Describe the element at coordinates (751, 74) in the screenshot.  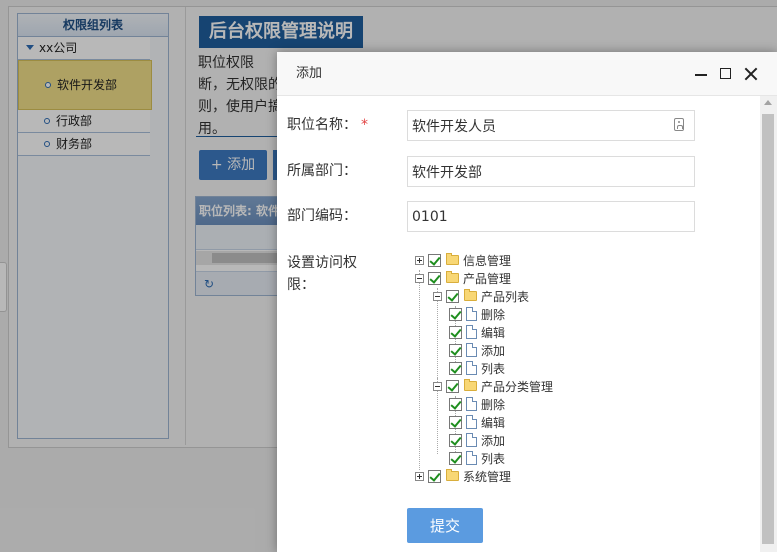
I see `close-icon` at that location.